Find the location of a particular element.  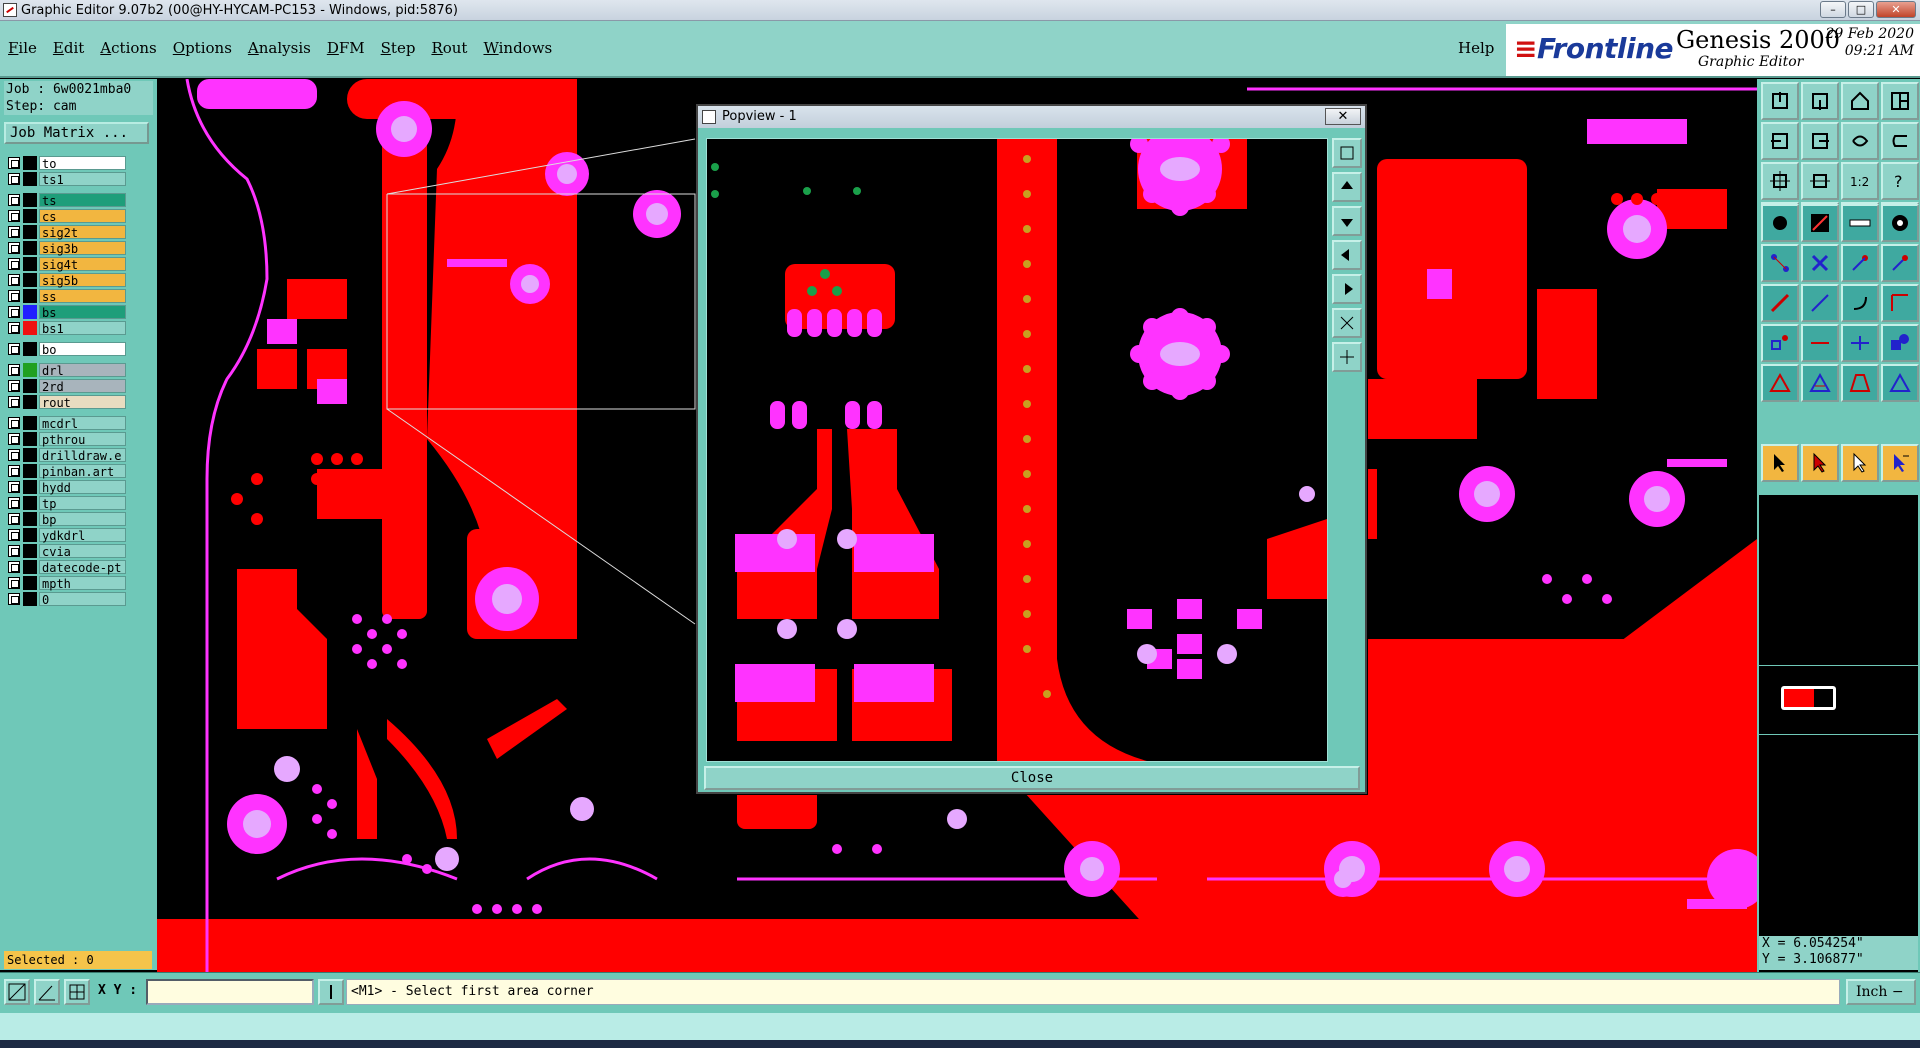

layer-row: cvia is located at coordinates (65, 551).